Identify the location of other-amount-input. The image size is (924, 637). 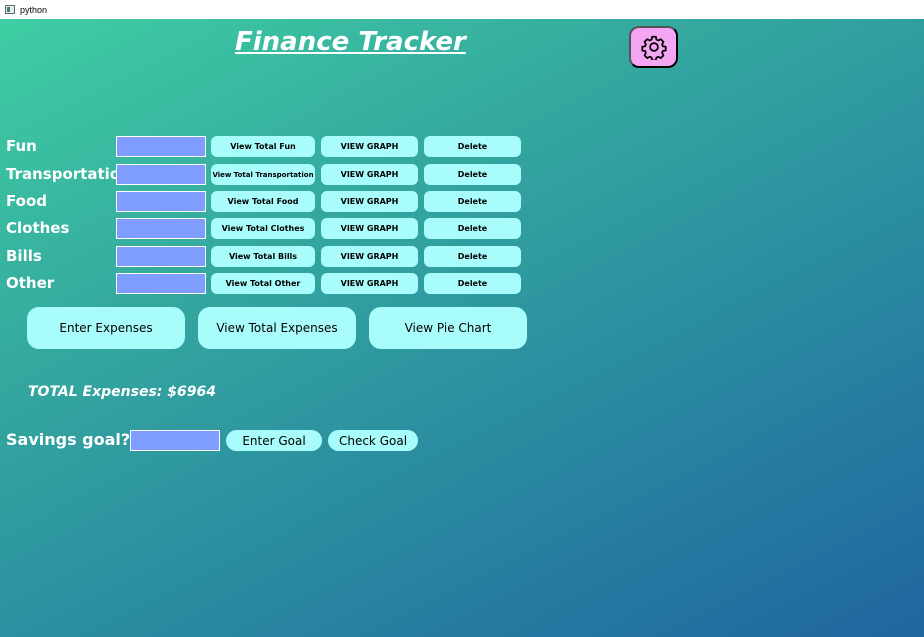
(161, 283).